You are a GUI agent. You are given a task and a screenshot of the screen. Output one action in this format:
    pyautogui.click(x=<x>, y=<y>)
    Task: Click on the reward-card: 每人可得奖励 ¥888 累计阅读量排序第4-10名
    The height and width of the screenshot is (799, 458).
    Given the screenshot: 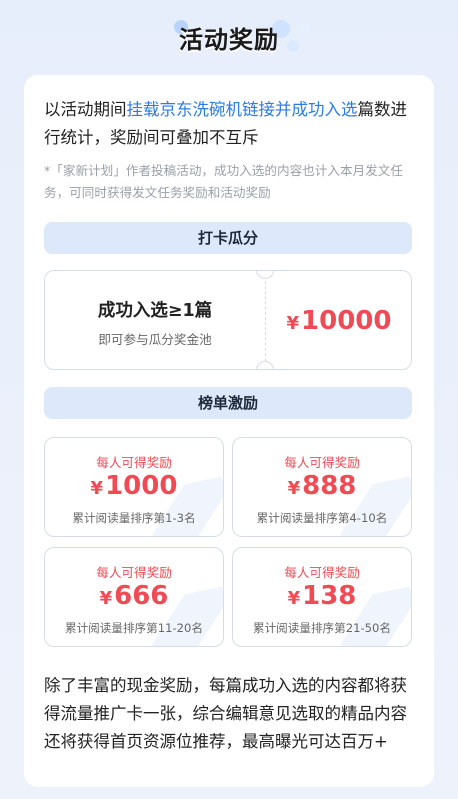 What is the action you would take?
    pyautogui.click(x=322, y=487)
    